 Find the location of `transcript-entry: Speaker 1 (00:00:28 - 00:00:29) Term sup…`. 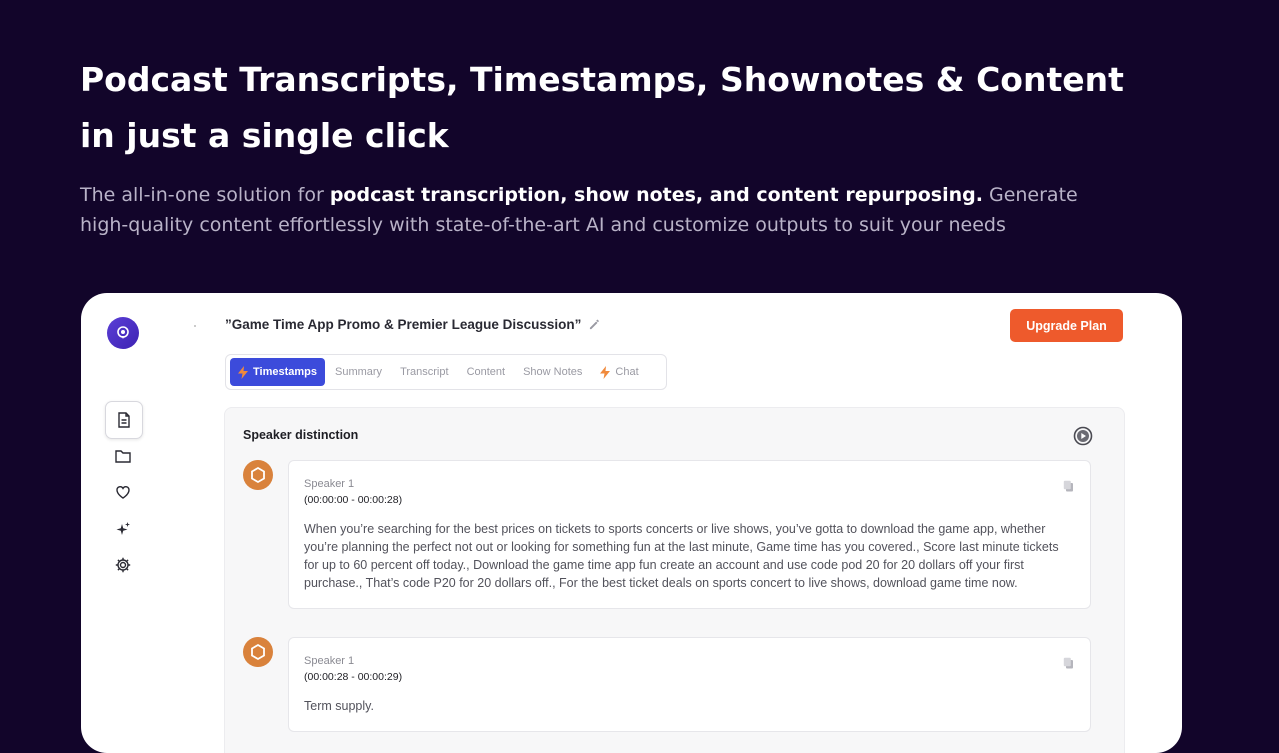

transcript-entry: Speaker 1 (00:00:28 - 00:00:29) Term sup… is located at coordinates (689, 684).